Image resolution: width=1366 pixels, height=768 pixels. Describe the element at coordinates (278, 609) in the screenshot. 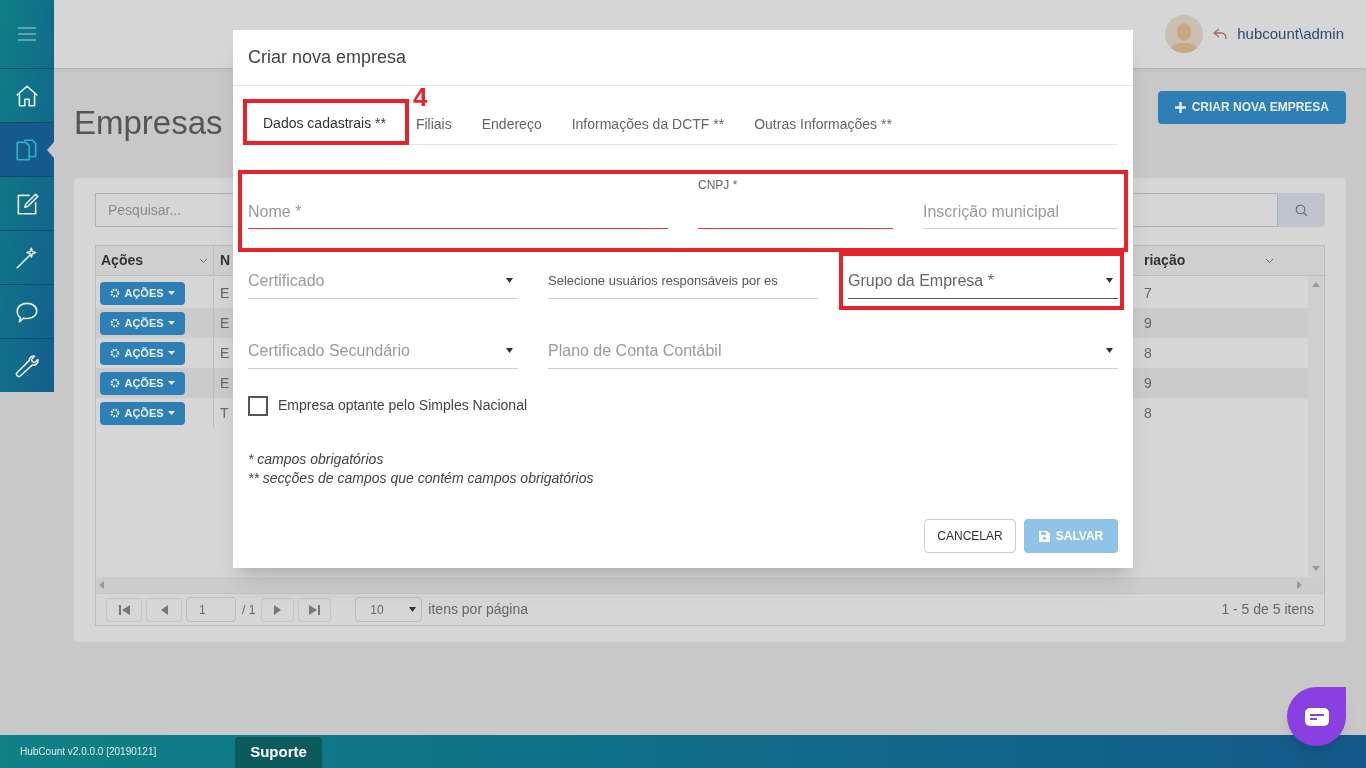

I see `next-page-button` at that location.